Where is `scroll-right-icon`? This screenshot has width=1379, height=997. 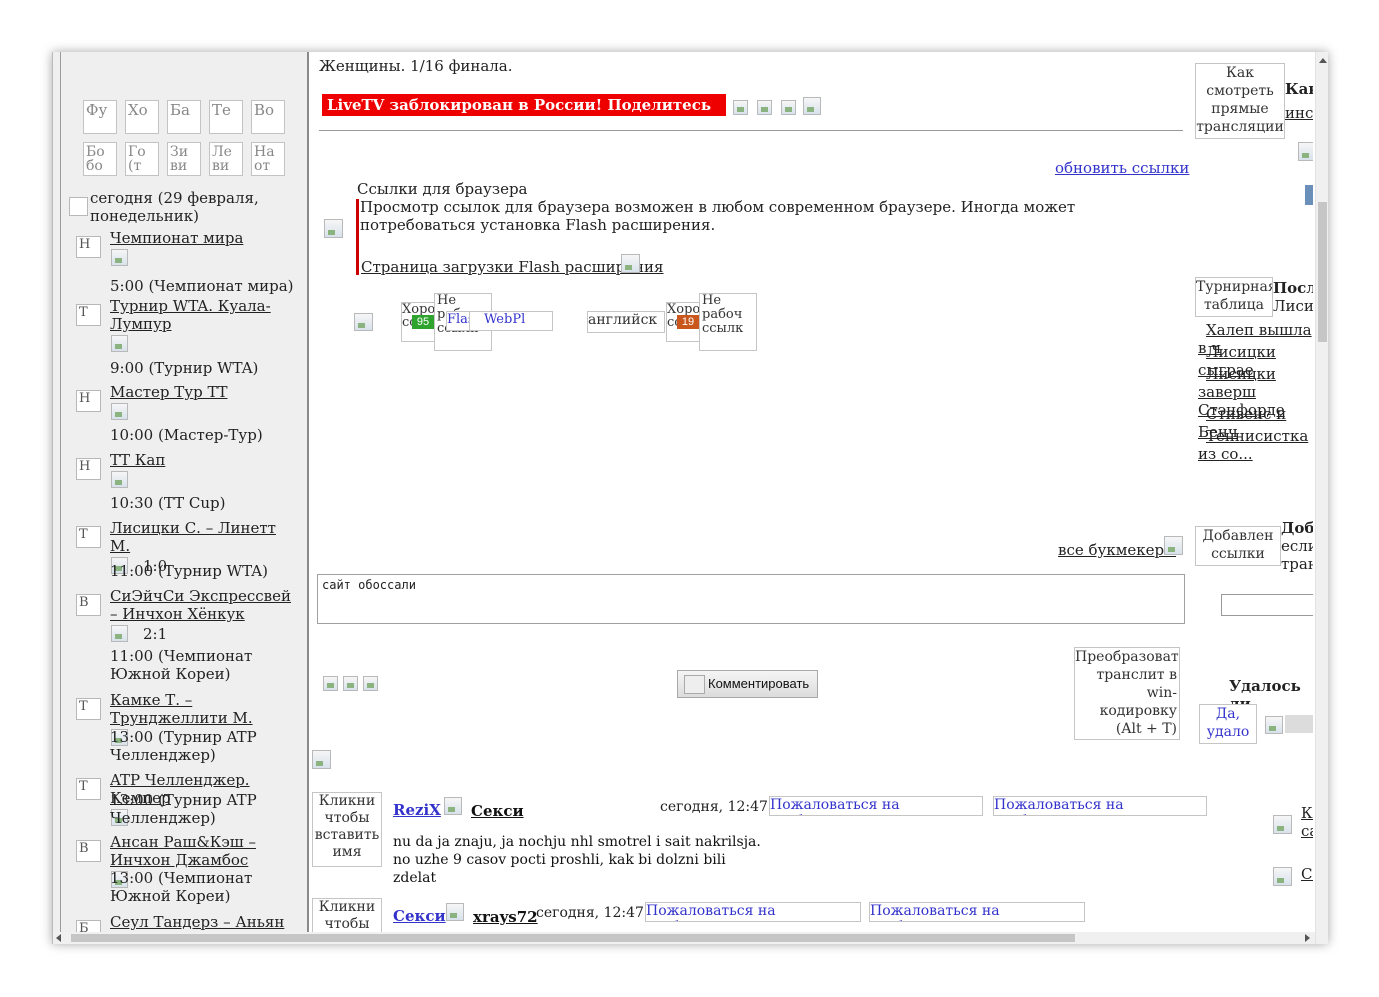 scroll-right-icon is located at coordinates (1307, 938).